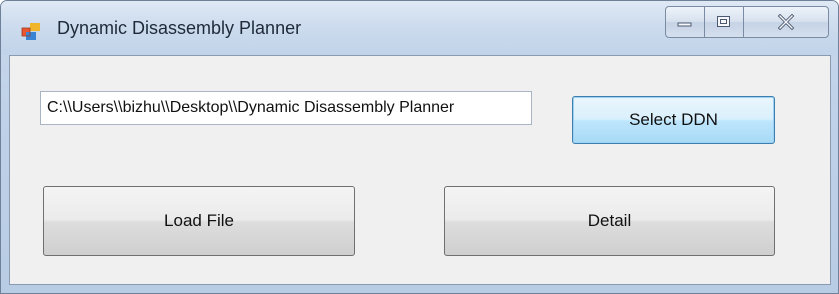 The image size is (839, 294). Describe the element at coordinates (179, 28) in the screenshot. I see `window-title: Dynamic Disassembly Planner` at that location.